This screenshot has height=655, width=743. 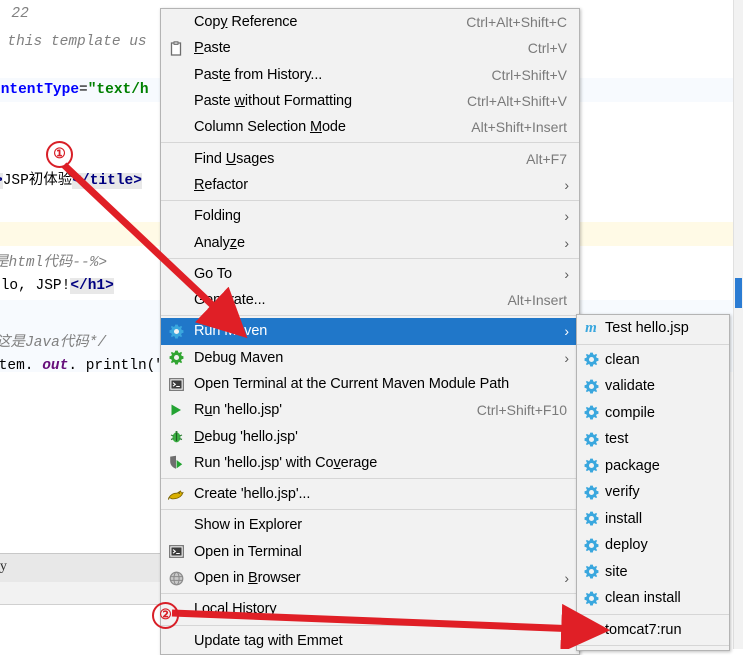 I want to click on menu-item-label: Open in Browser, so click(x=247, y=578).